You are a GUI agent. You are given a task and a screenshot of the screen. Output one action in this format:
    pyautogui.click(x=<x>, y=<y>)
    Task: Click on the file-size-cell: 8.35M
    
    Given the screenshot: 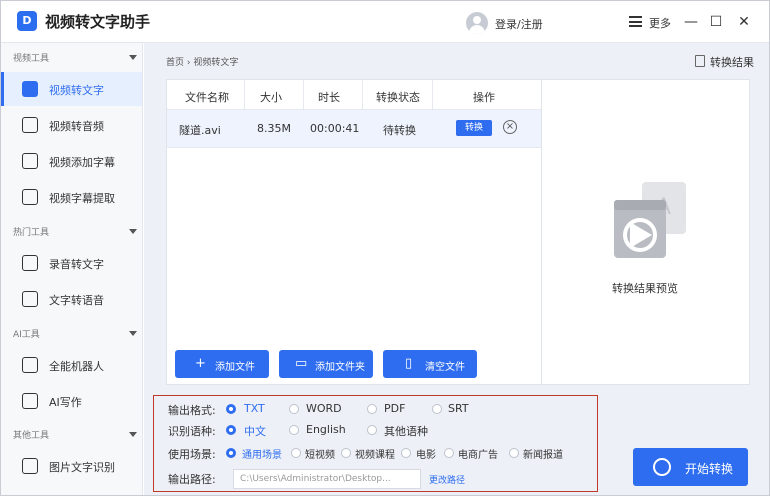 What is the action you would take?
    pyautogui.click(x=274, y=128)
    